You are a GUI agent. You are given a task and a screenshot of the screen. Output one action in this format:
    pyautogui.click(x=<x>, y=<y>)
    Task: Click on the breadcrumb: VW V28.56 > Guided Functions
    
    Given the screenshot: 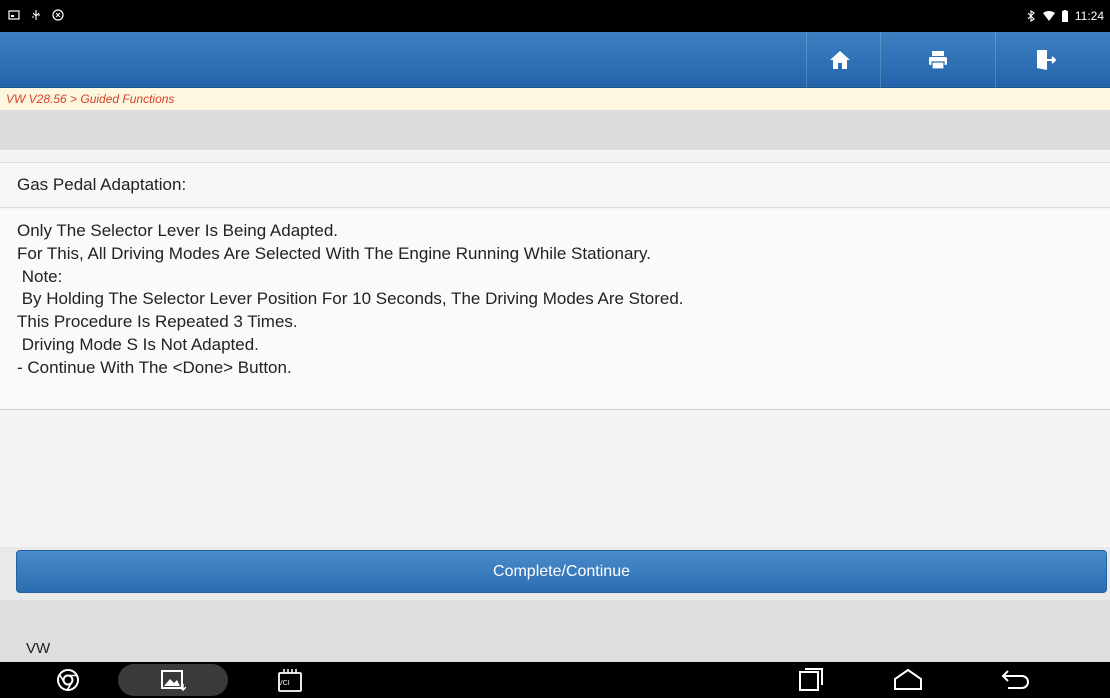 What is the action you would take?
    pyautogui.click(x=555, y=99)
    